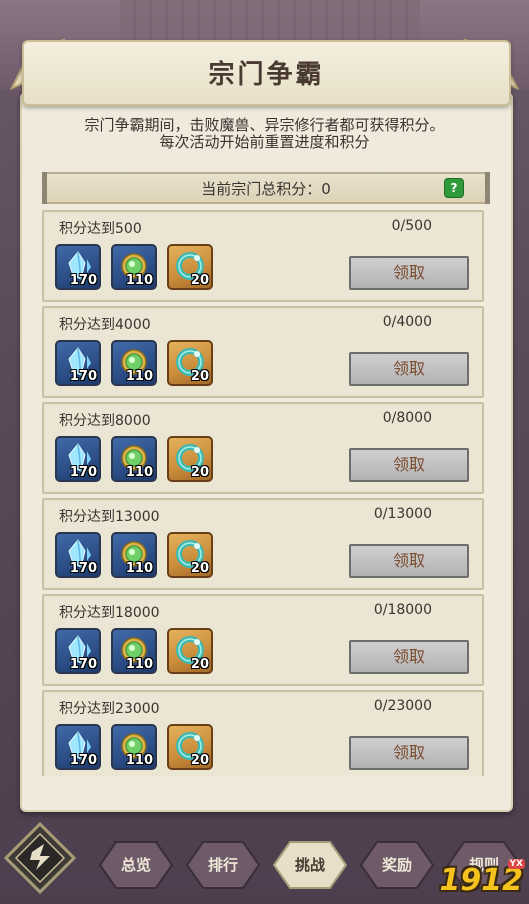 This screenshot has height=904, width=529. I want to click on task-row: 积分达到18000 0/18000 170 110 20 领取, so click(263, 640).